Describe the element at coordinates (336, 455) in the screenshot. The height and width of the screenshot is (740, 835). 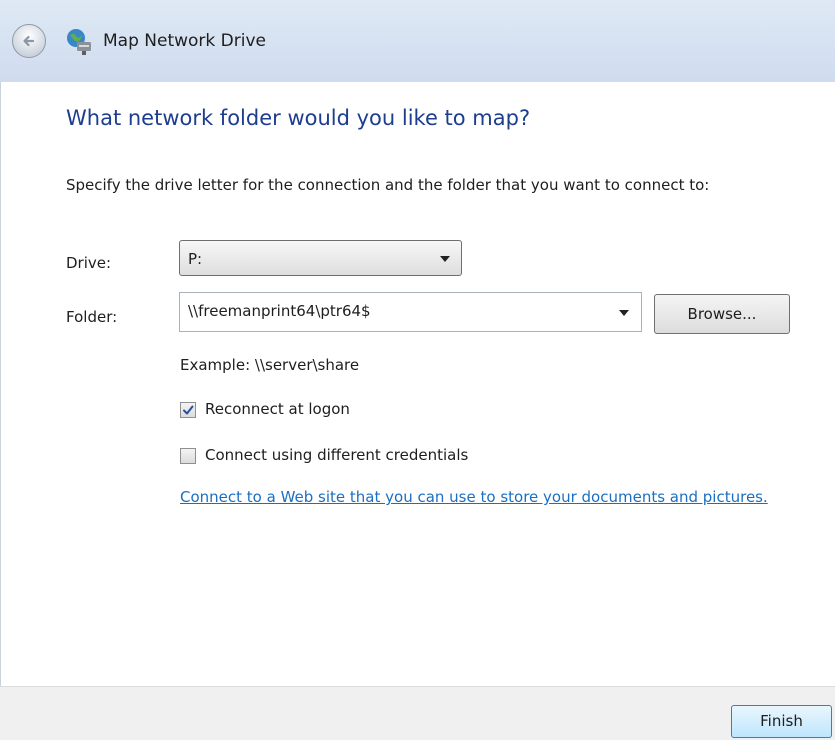
I see `credentials-label: Connect using different credentials` at that location.